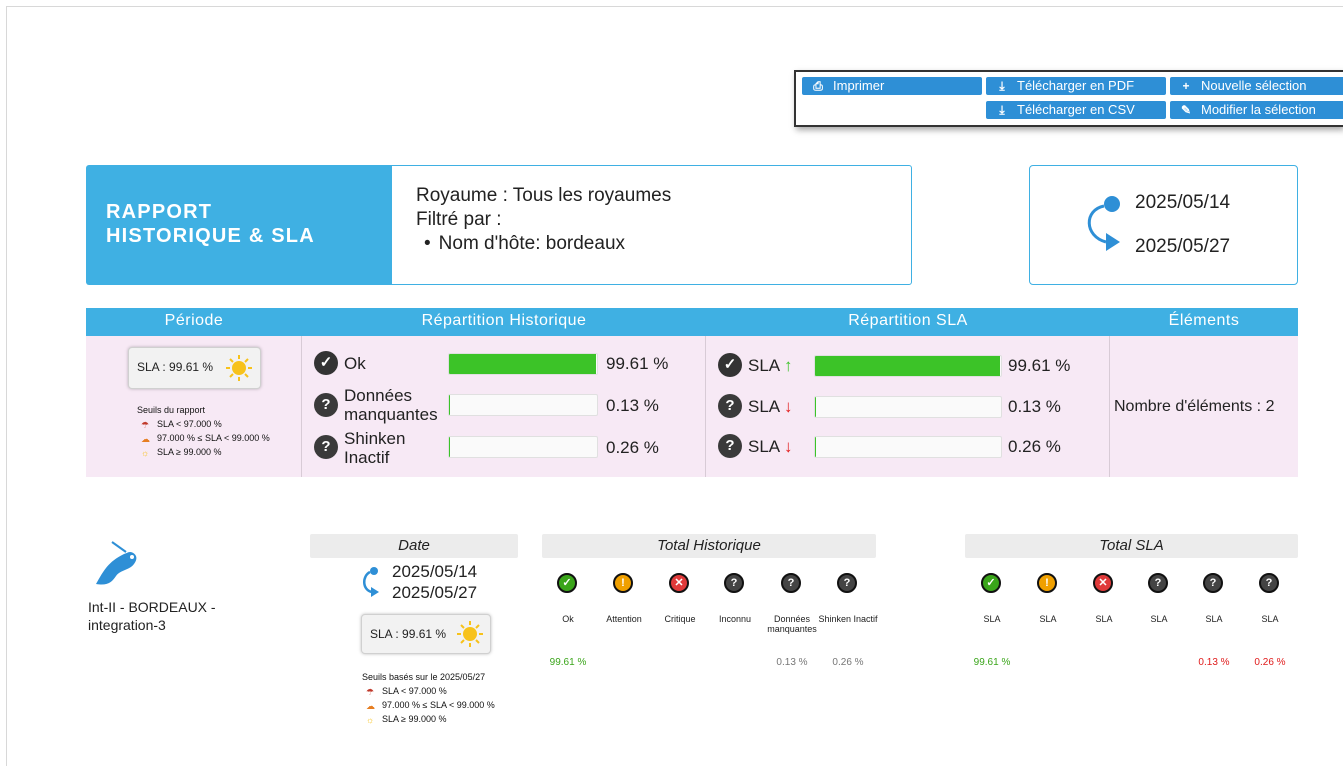  I want to click on hist-bar-ok, so click(523, 364).